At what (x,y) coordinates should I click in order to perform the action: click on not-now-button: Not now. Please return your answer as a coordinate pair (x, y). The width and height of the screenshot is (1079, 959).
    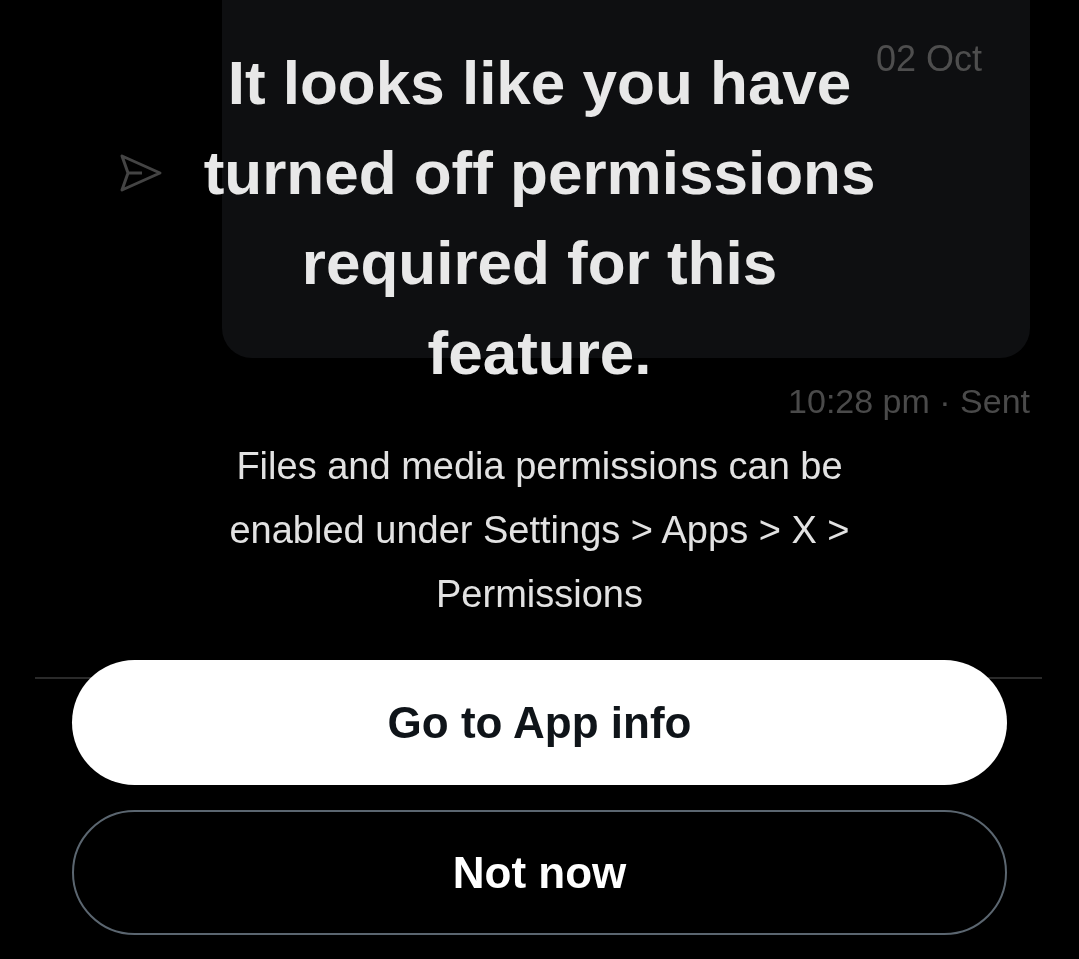
    Looking at the image, I should click on (539, 872).